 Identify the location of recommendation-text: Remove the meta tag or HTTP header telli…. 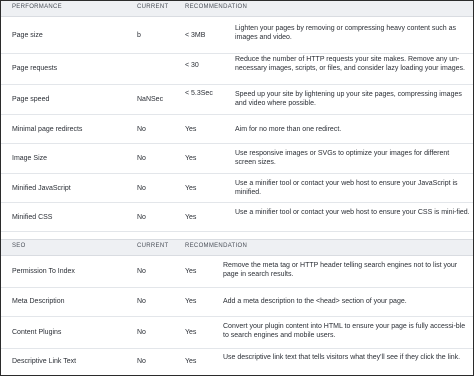
(340, 270).